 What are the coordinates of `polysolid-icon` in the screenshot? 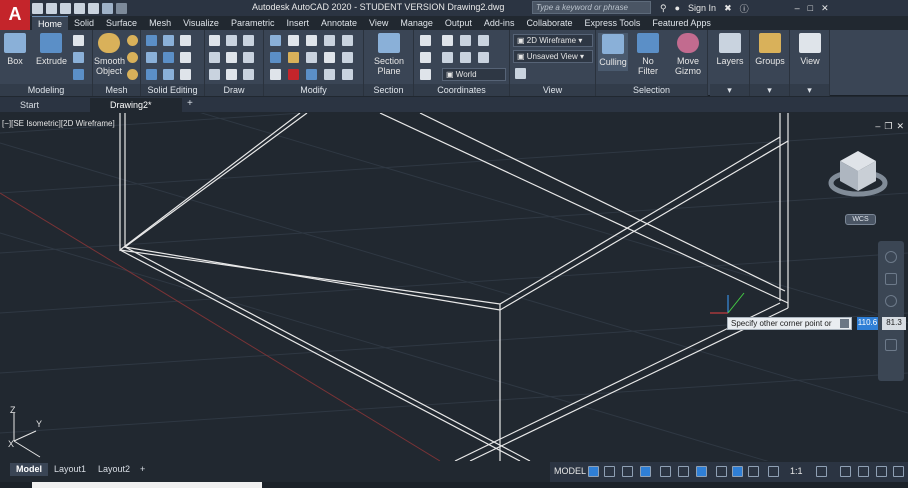 It's located at (78, 40).